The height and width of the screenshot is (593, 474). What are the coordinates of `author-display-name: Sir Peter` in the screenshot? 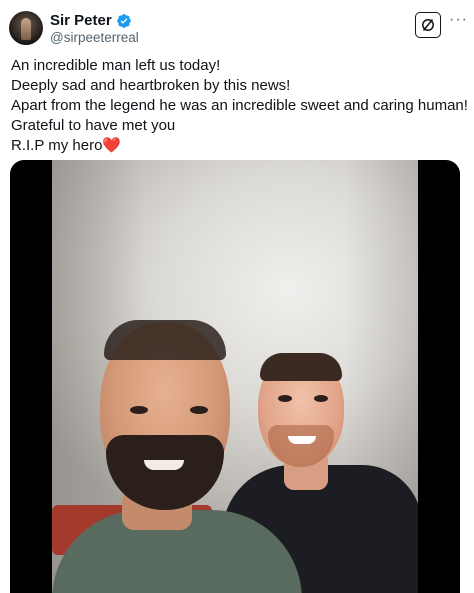 It's located at (81, 20).